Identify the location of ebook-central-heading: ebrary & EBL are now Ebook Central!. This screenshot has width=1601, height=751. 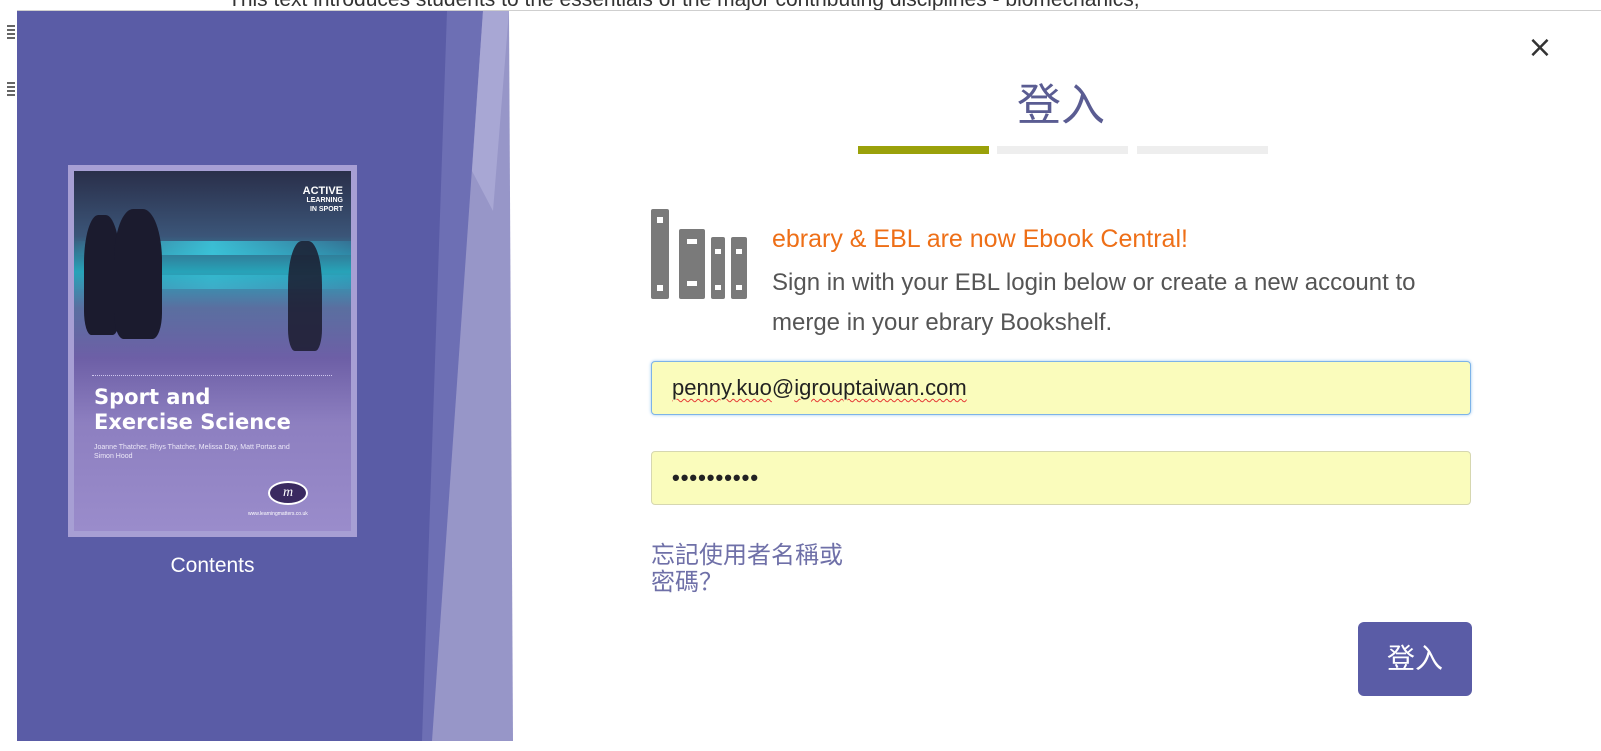
(980, 239).